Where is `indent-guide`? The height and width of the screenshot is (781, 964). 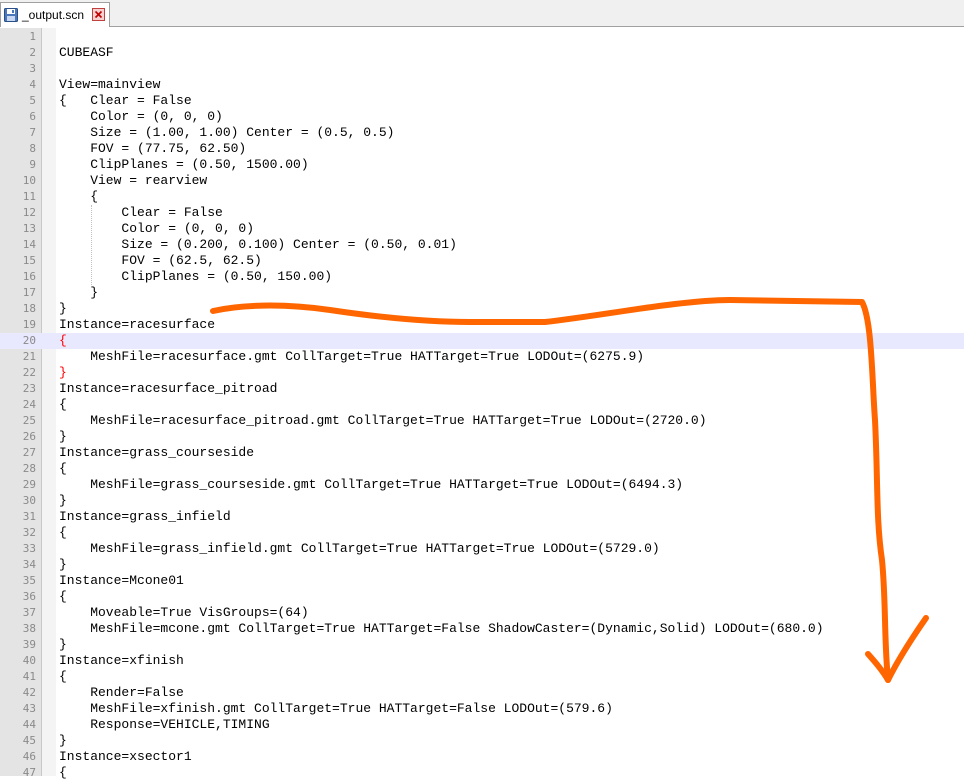 indent-guide is located at coordinates (91, 245).